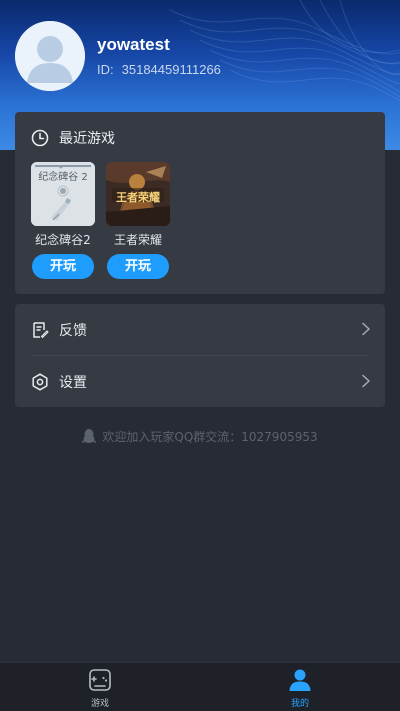 The width and height of the screenshot is (400, 711). I want to click on settings-menu-card: 反馈 设置, so click(200, 355).